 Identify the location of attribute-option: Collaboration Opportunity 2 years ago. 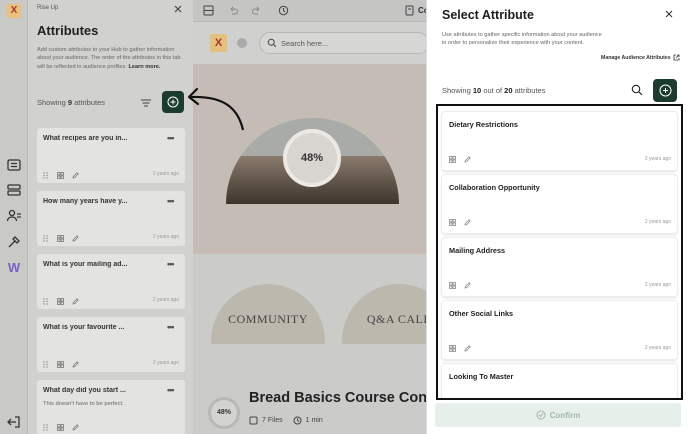
(559, 204).